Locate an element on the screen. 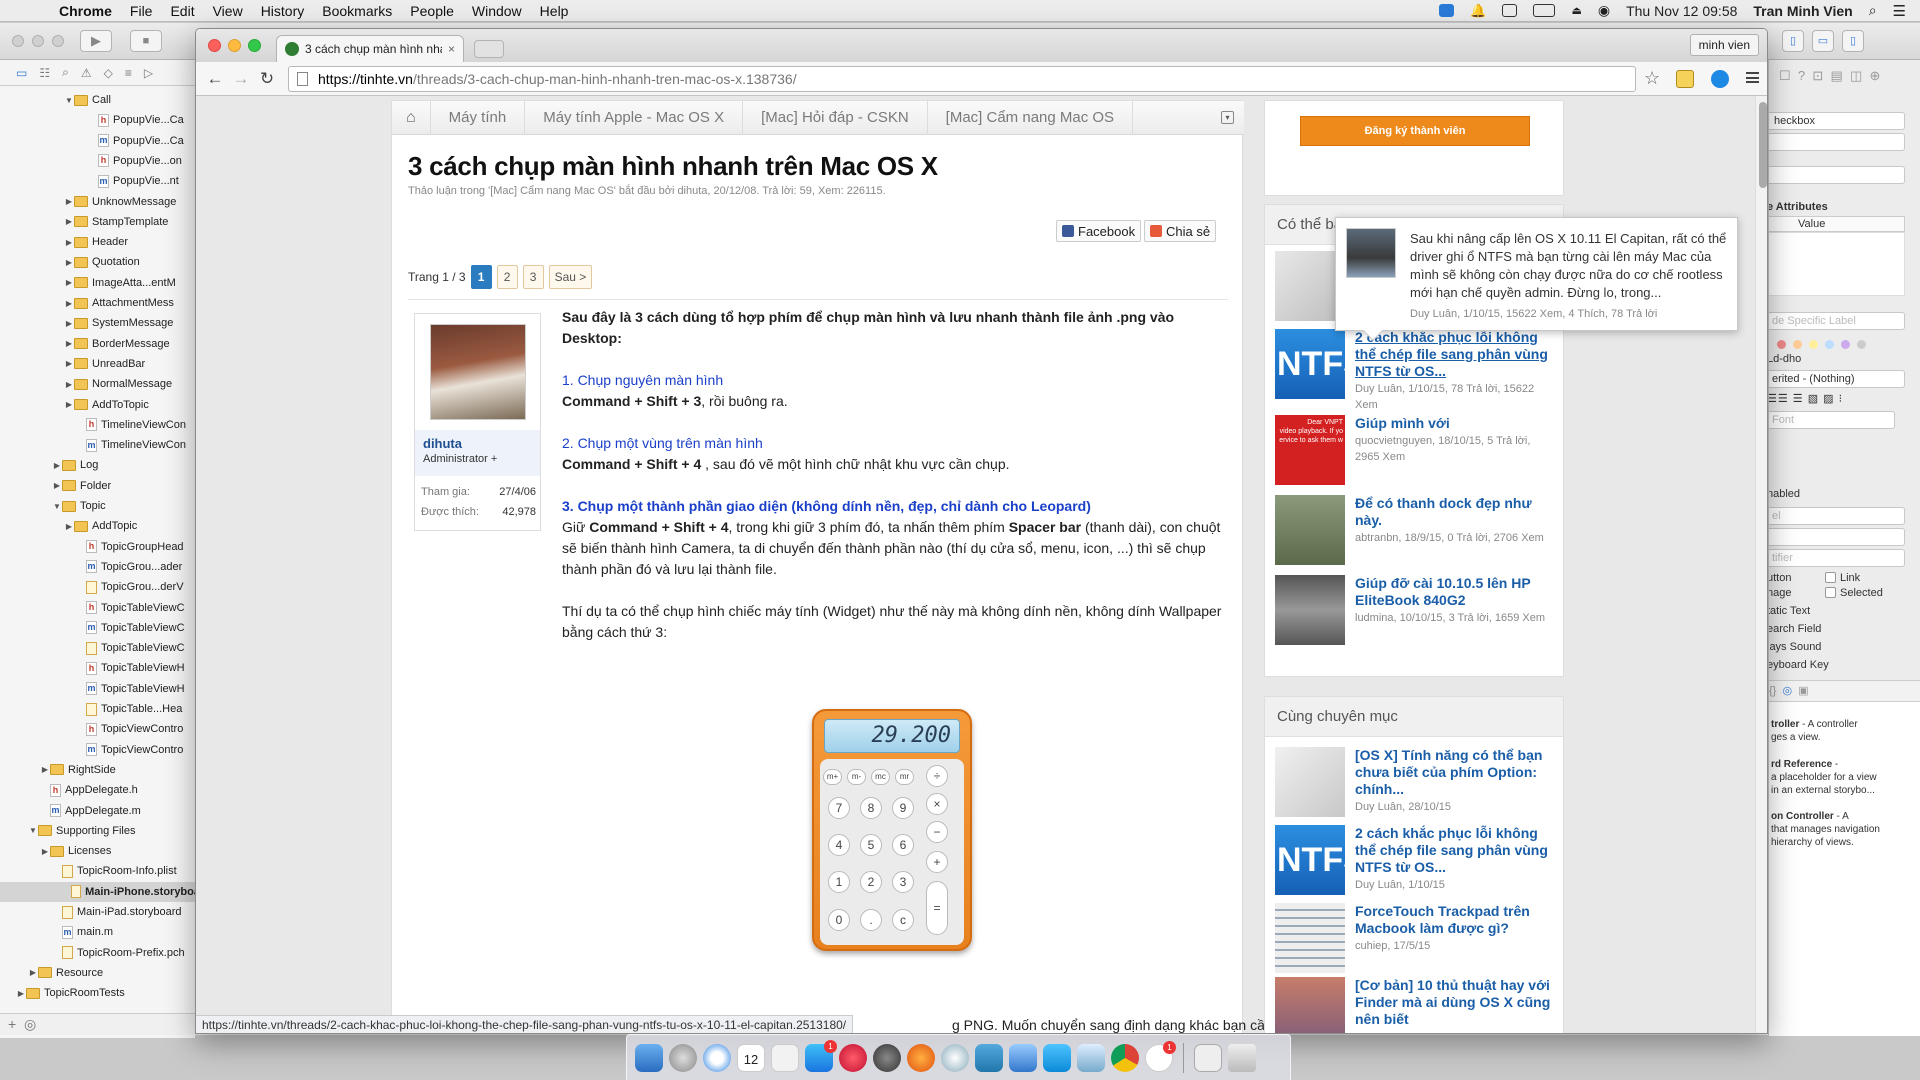 The image size is (1920, 1080). navigator-group: ▶ AttachmentMess is located at coordinates (129, 303).